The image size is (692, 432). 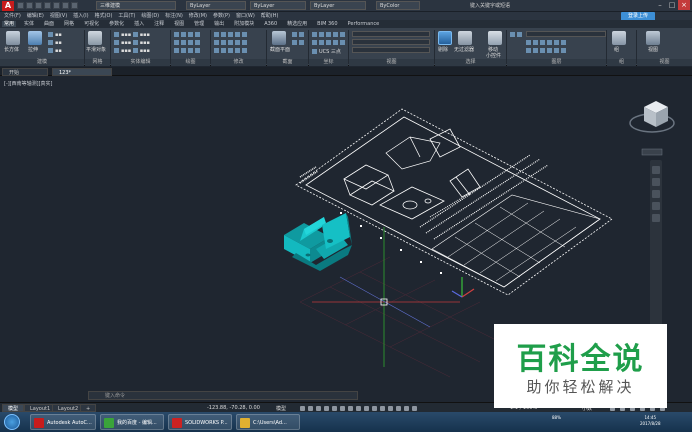 What do you see at coordinates (556, 418) in the screenshot?
I see `battery-indicator: 88%` at bounding box center [556, 418].